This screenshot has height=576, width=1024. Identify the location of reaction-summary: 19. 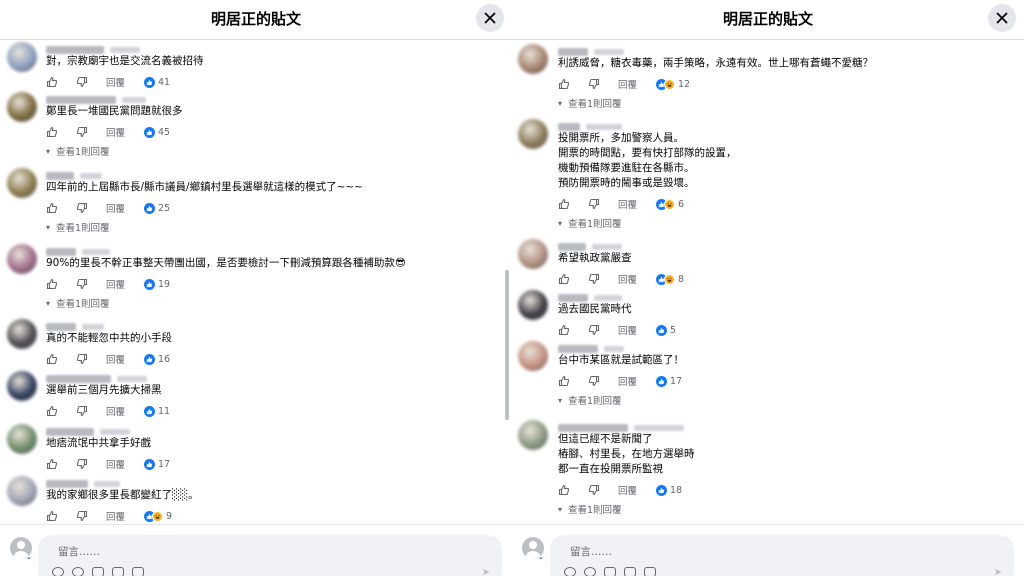
(157, 284).